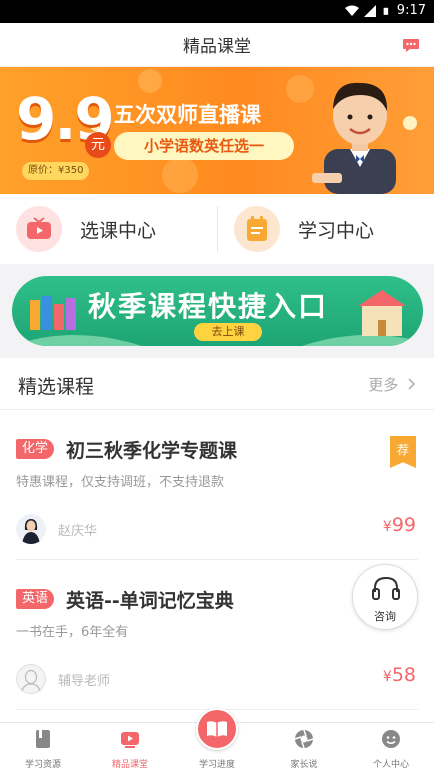 The height and width of the screenshot is (773, 434). I want to click on tab-premium-class: 精品课堂, so click(130, 748).